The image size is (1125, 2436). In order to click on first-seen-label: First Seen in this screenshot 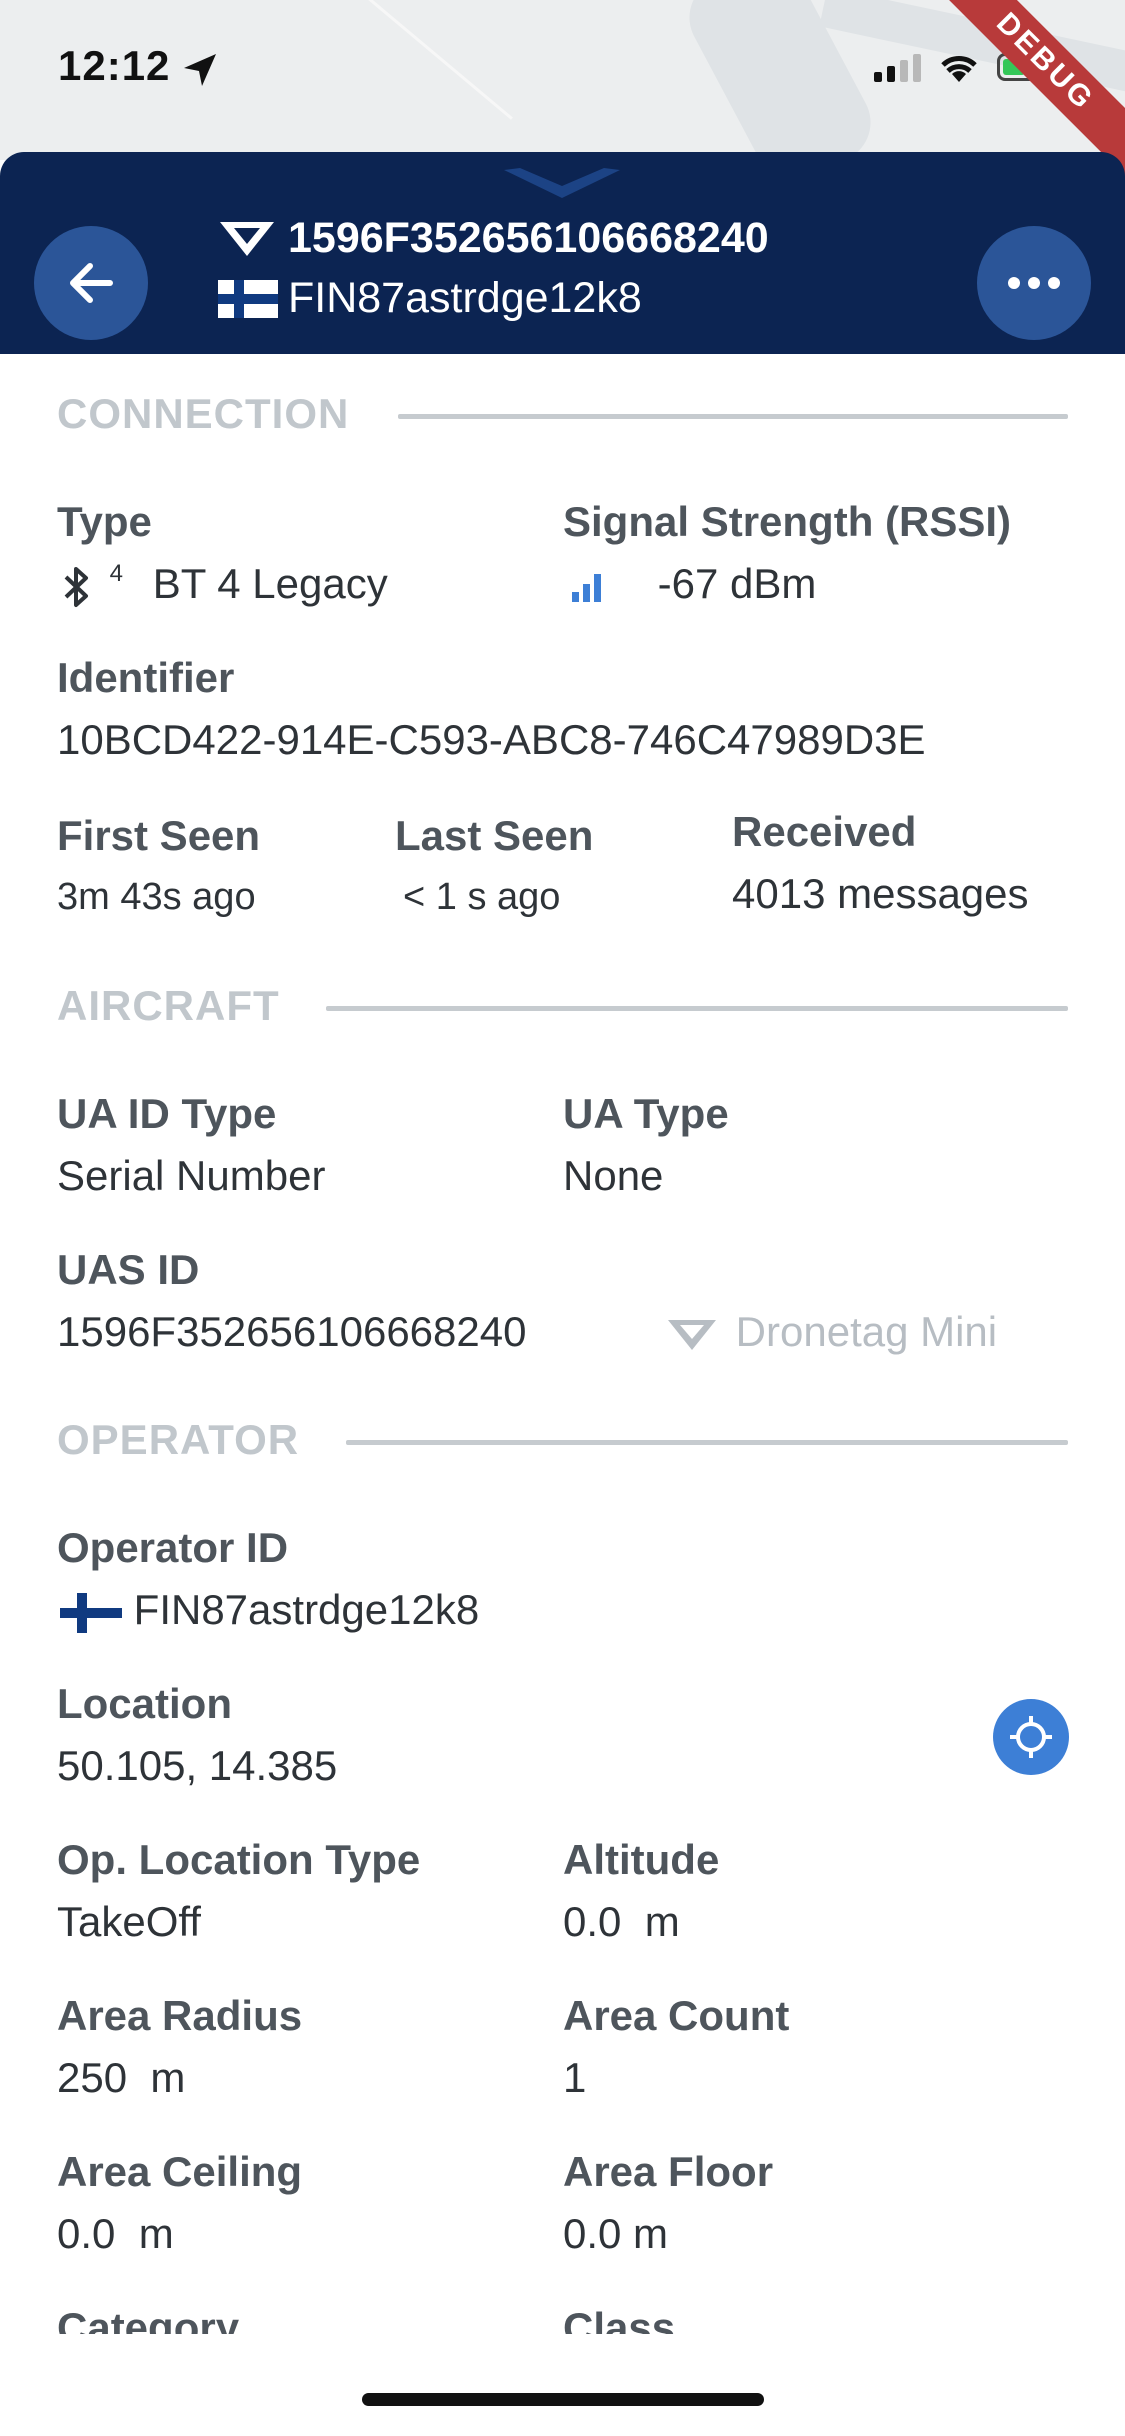, I will do `click(159, 835)`.